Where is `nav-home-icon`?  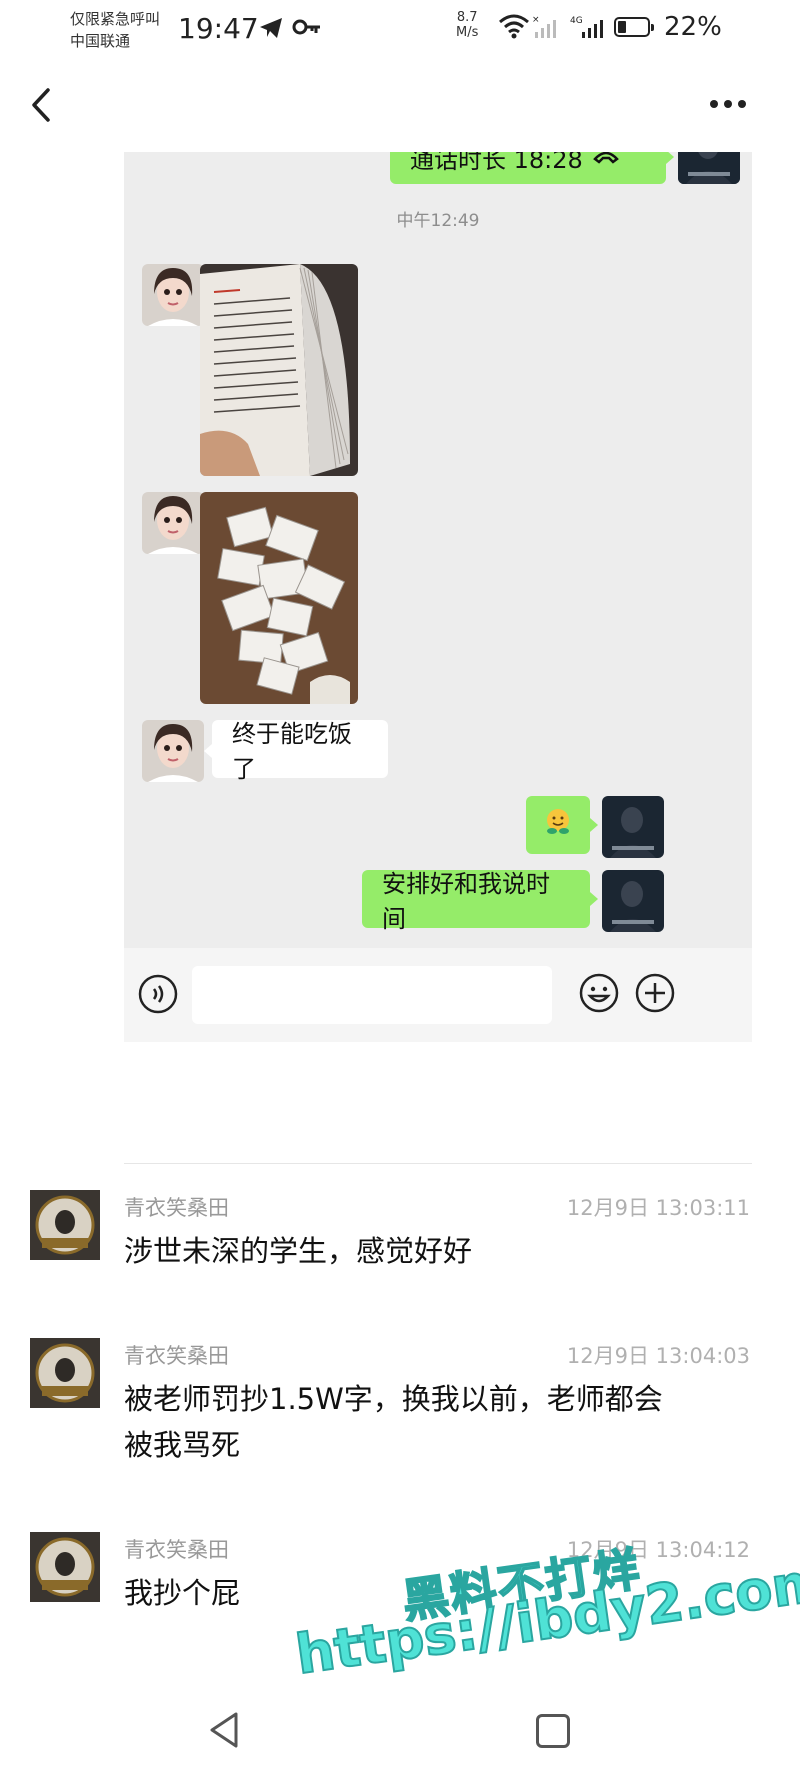
nav-home-icon is located at coordinates (553, 1731).